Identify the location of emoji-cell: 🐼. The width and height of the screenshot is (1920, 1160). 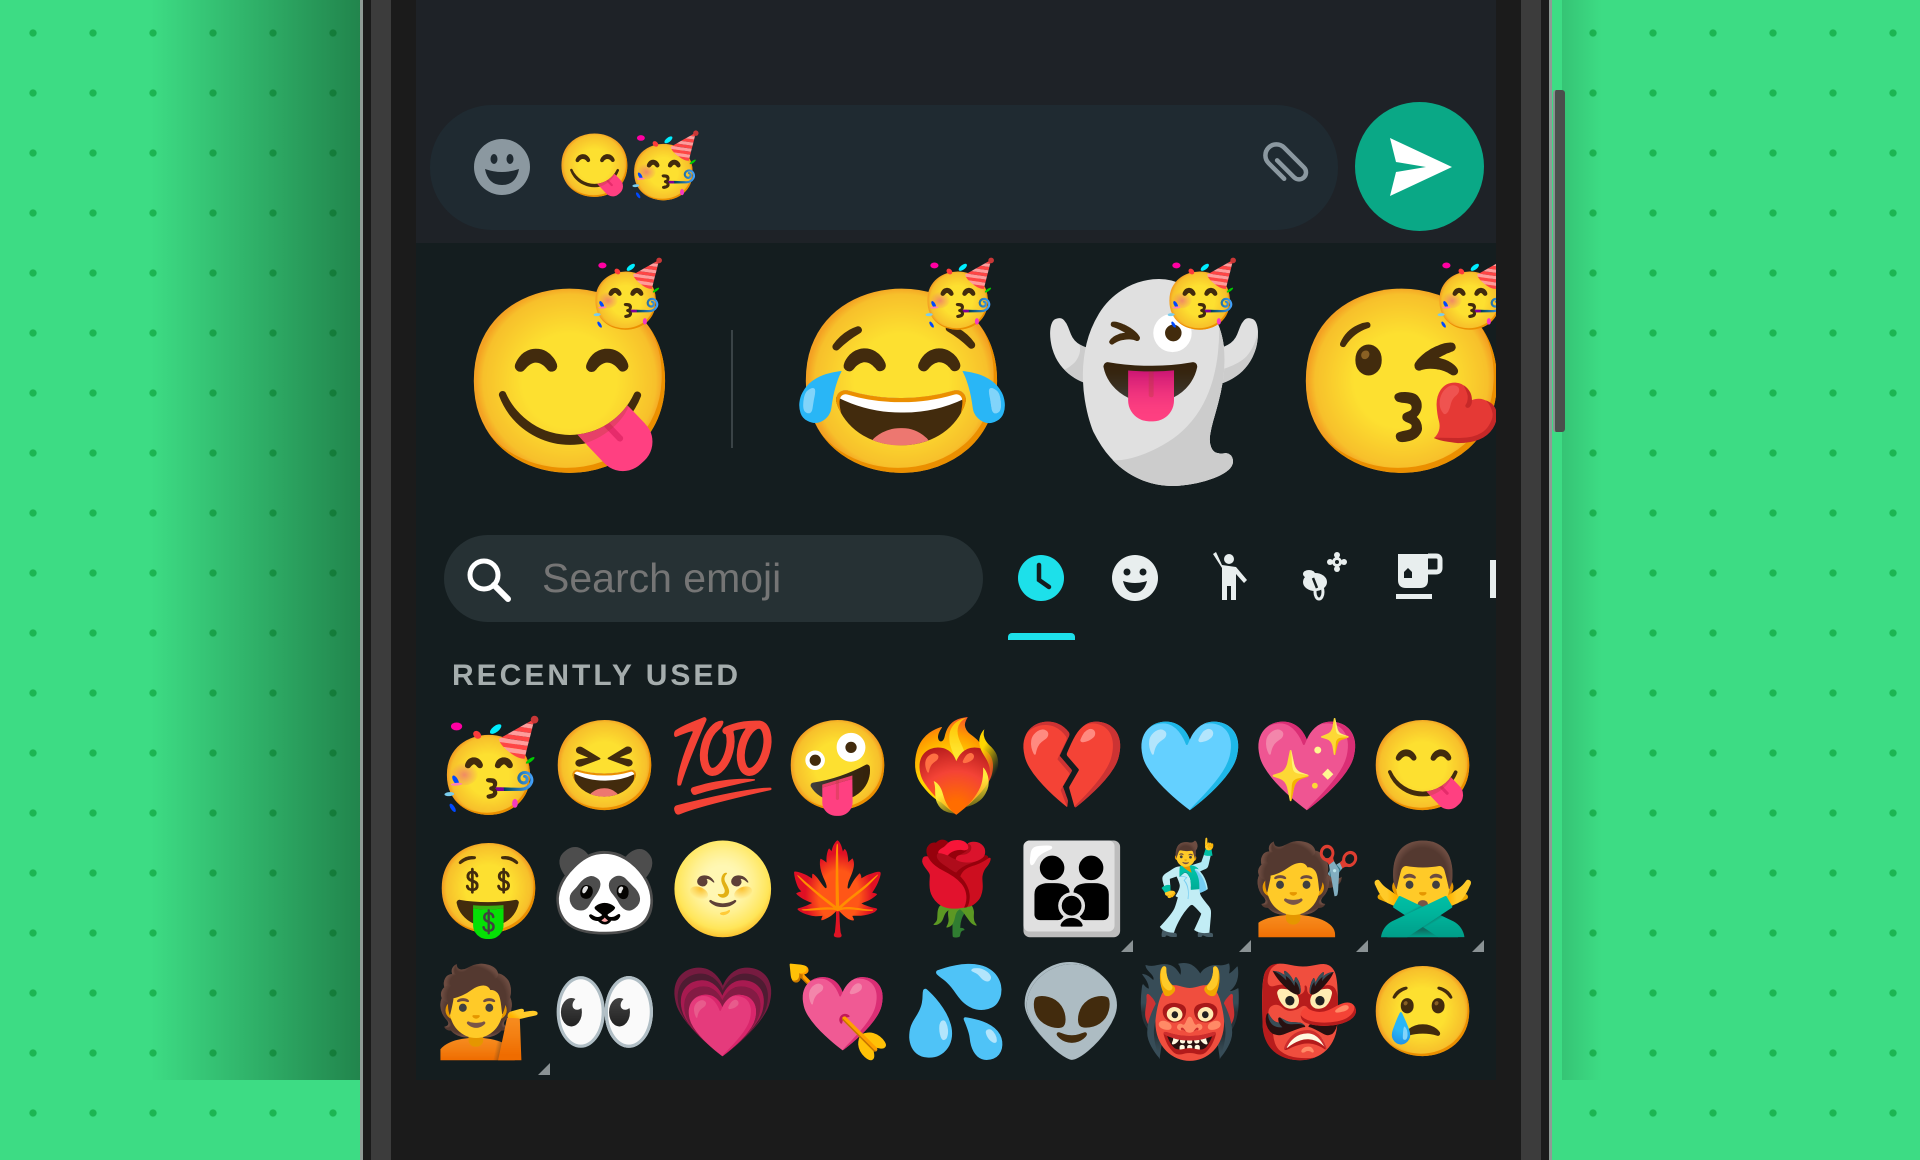
(605, 889).